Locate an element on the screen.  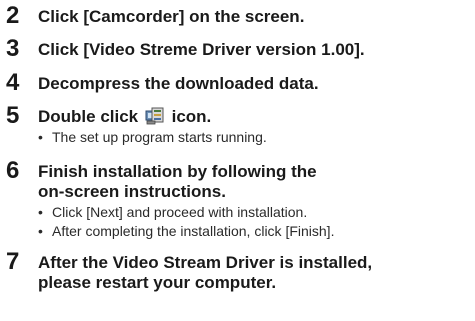
step-text: Click [Camcorder] on the screen. is located at coordinates (171, 16).